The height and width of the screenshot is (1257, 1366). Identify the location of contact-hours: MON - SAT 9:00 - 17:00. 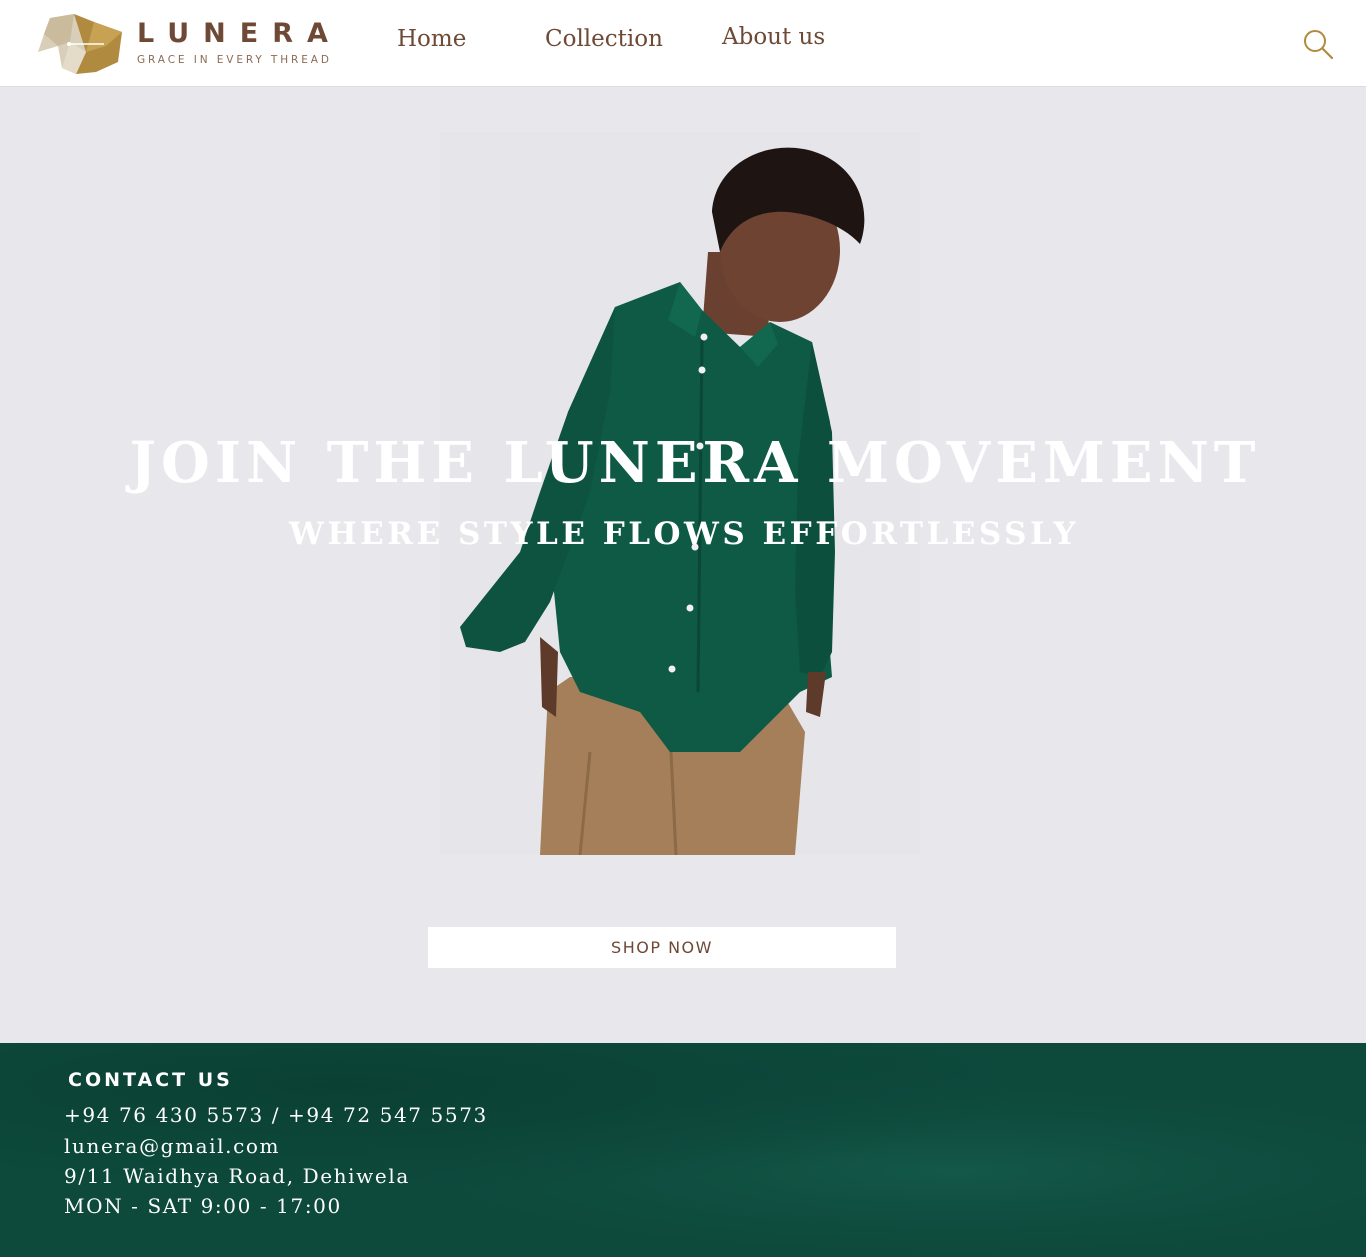
(203, 1206).